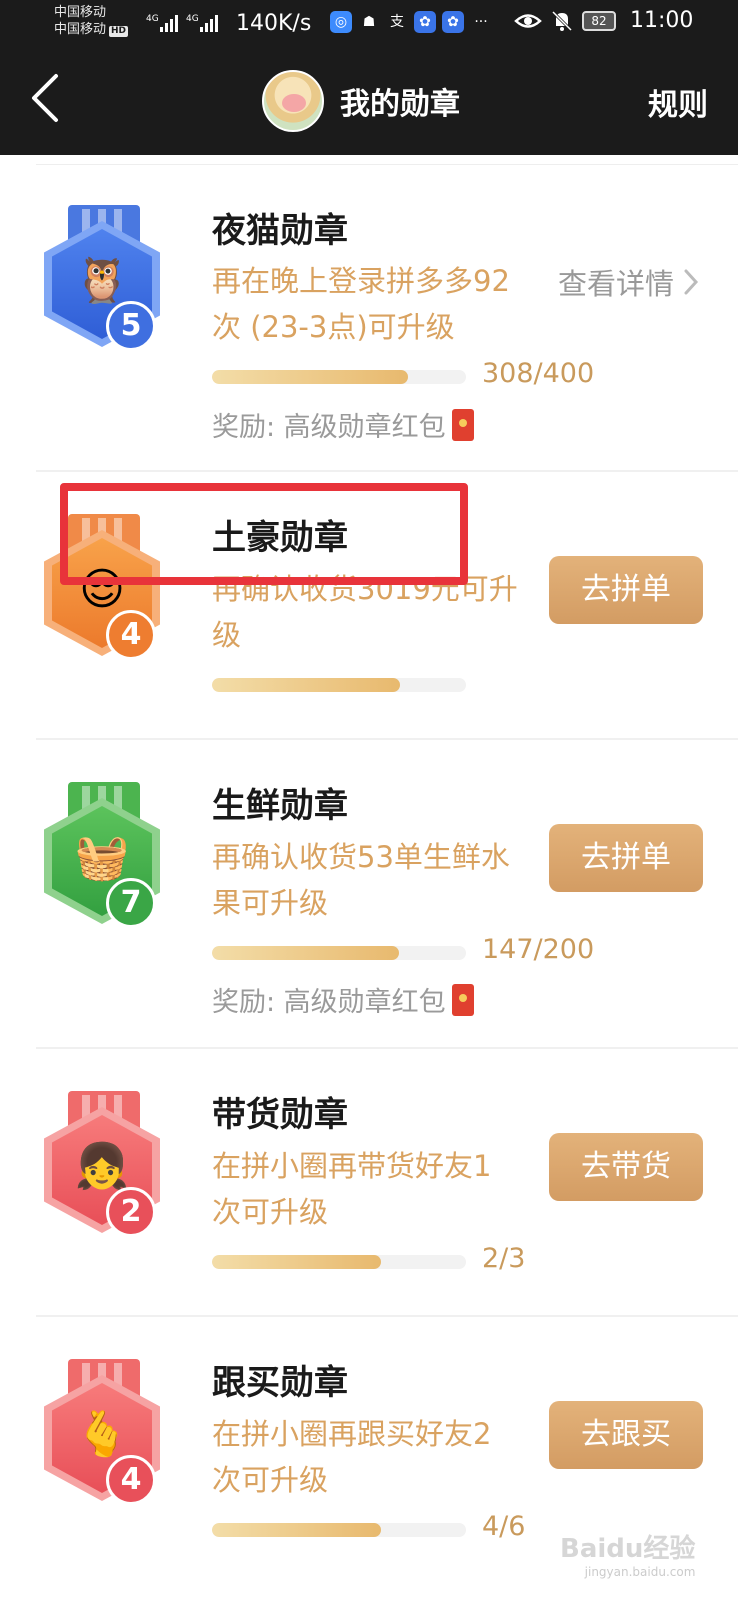  I want to click on signal-icon-2: 4G, so click(202, 23).